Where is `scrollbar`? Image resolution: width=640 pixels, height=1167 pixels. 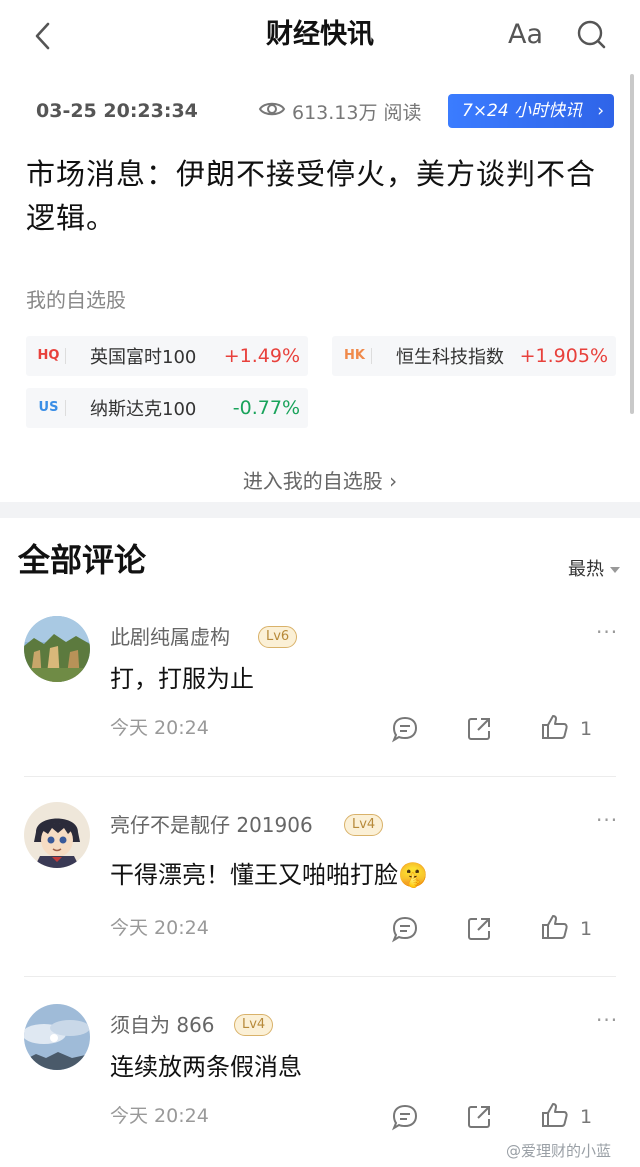 scrollbar is located at coordinates (632, 244).